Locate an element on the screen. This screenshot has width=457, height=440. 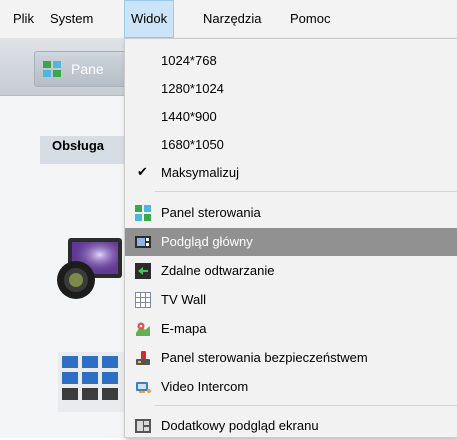
menu-item-1680x1050: 1680*1050 is located at coordinates (291, 145).